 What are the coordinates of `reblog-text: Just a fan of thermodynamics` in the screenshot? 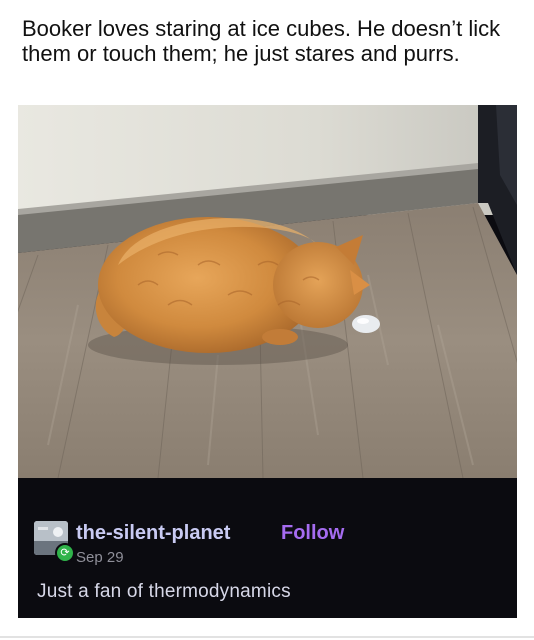 It's located at (164, 591).